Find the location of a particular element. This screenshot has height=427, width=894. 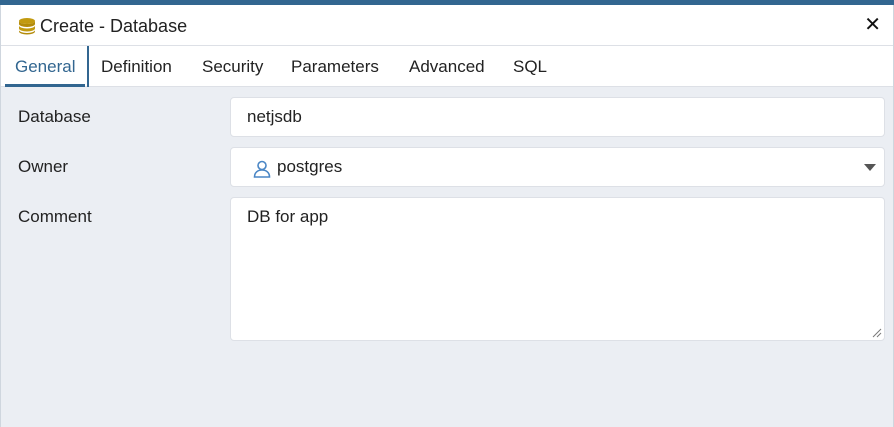

dialog-title: Create - Database is located at coordinates (114, 26).